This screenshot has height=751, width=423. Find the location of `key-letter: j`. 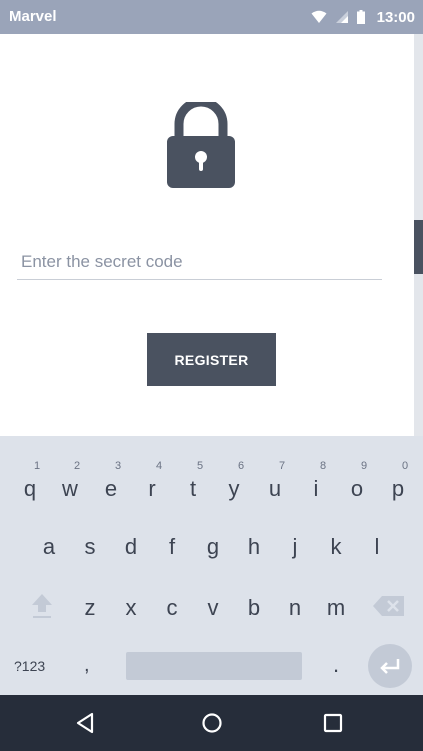

key-letter: j is located at coordinates (295, 546).